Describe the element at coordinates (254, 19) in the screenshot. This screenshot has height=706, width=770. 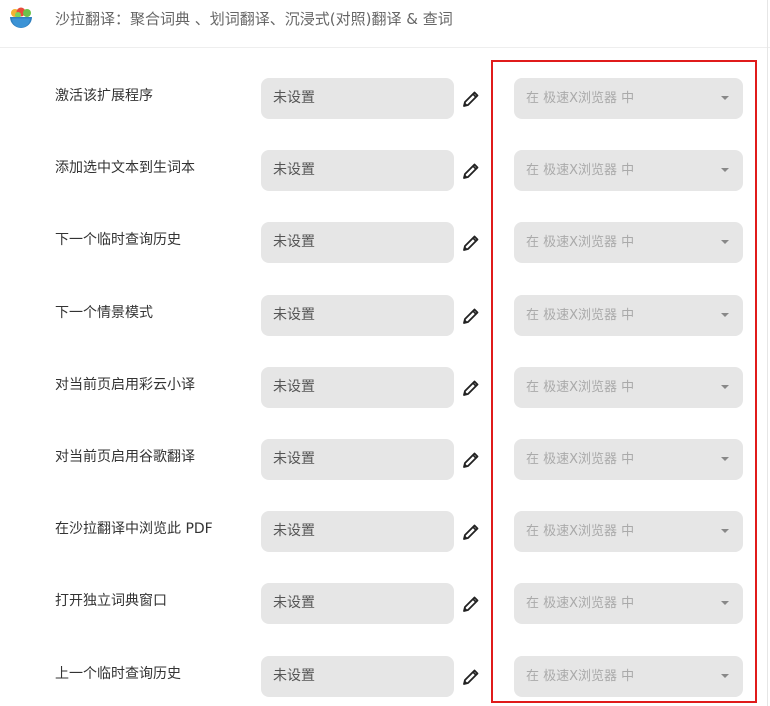
I see `extension-title: 沙拉翻译：聚合词典 、划词翻译、沉浸式(对照)翻译 & 查词` at that location.